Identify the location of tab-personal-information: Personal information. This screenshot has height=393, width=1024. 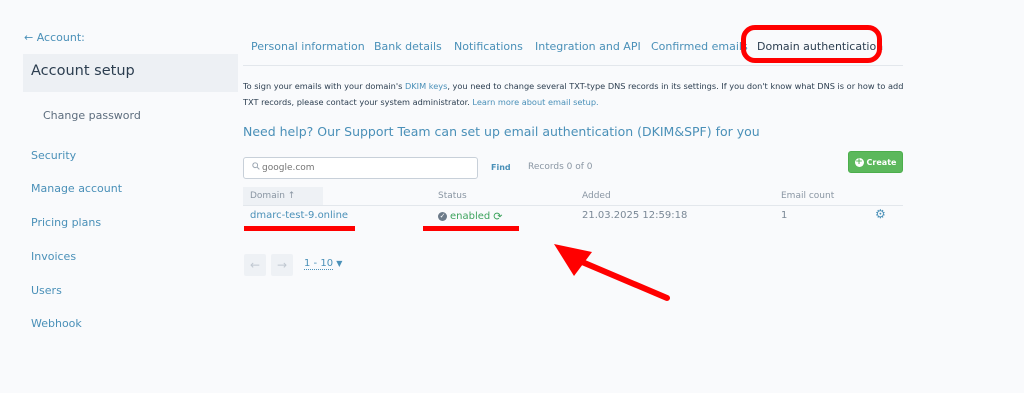
(308, 46).